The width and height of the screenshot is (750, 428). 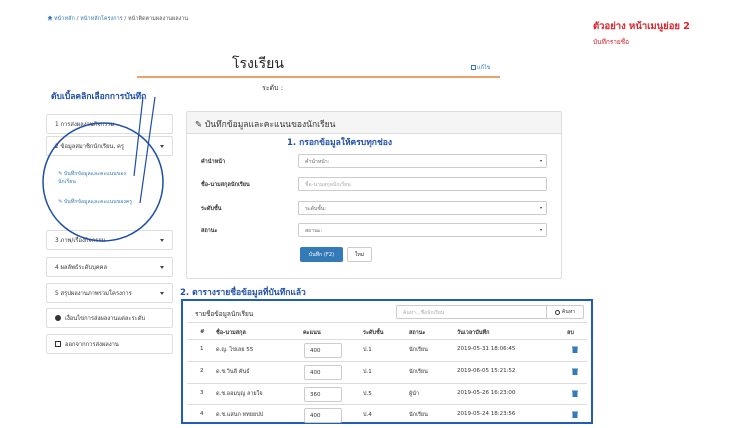 What do you see at coordinates (109, 267) in the screenshot?
I see `sidebar-item-results: 4 ผลลัพธ์ระดับบุคคล` at bounding box center [109, 267].